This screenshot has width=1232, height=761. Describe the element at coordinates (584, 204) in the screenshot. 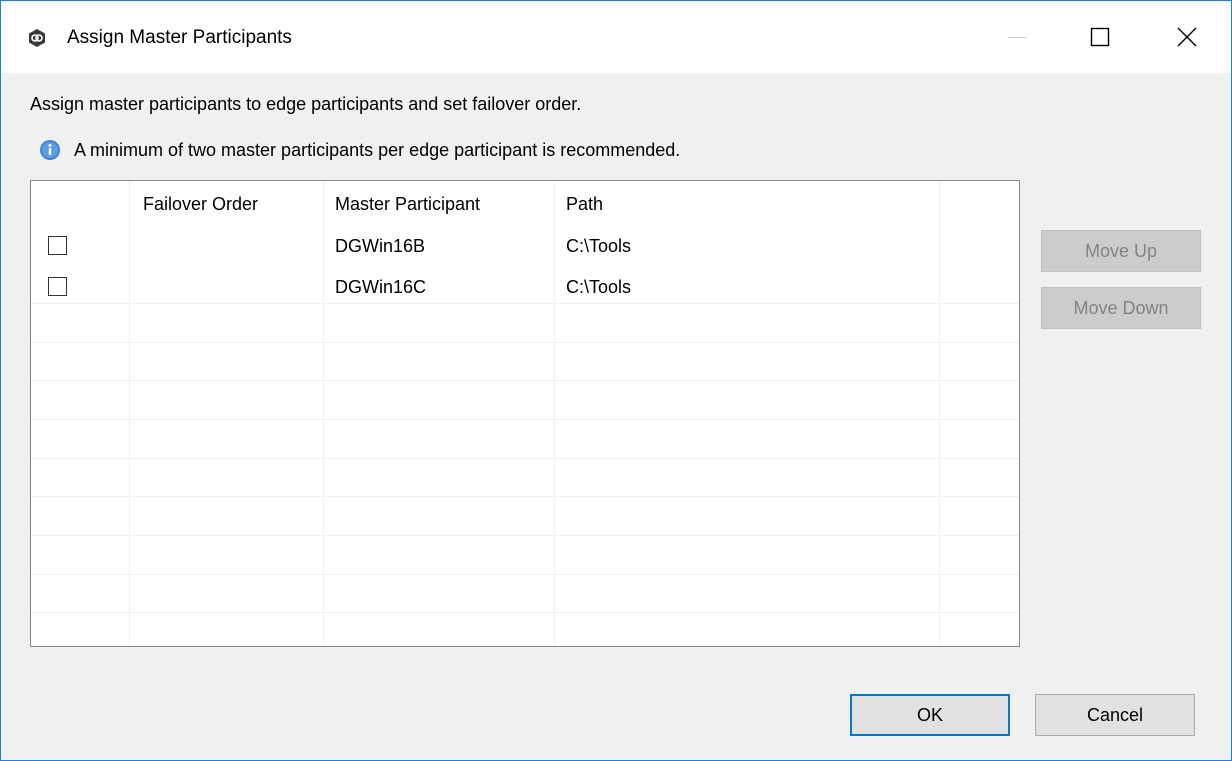

I see `column-header-path: Path` at that location.